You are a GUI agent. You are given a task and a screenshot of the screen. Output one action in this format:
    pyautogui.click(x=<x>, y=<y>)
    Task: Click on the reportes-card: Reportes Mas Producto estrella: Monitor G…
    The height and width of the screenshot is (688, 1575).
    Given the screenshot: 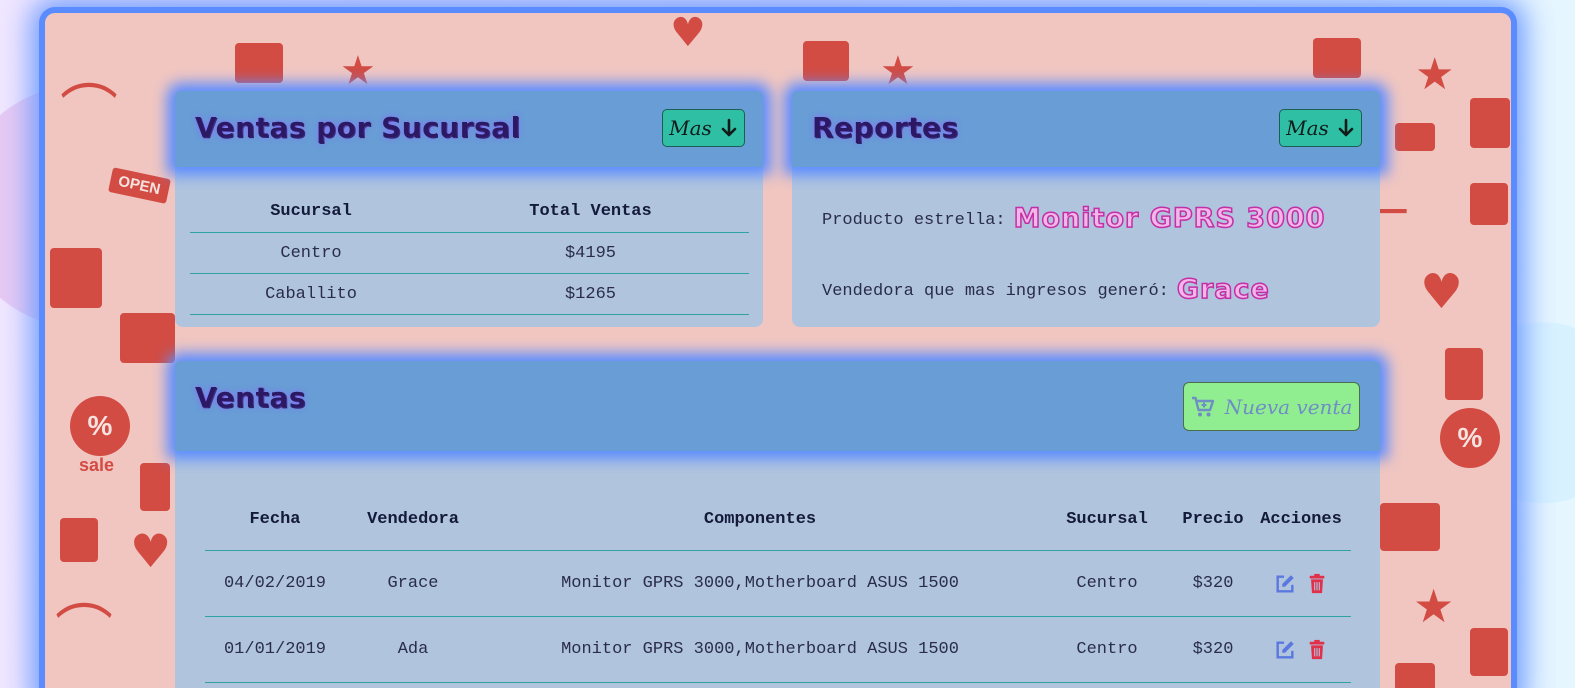 What is the action you would take?
    pyautogui.click(x=1086, y=209)
    